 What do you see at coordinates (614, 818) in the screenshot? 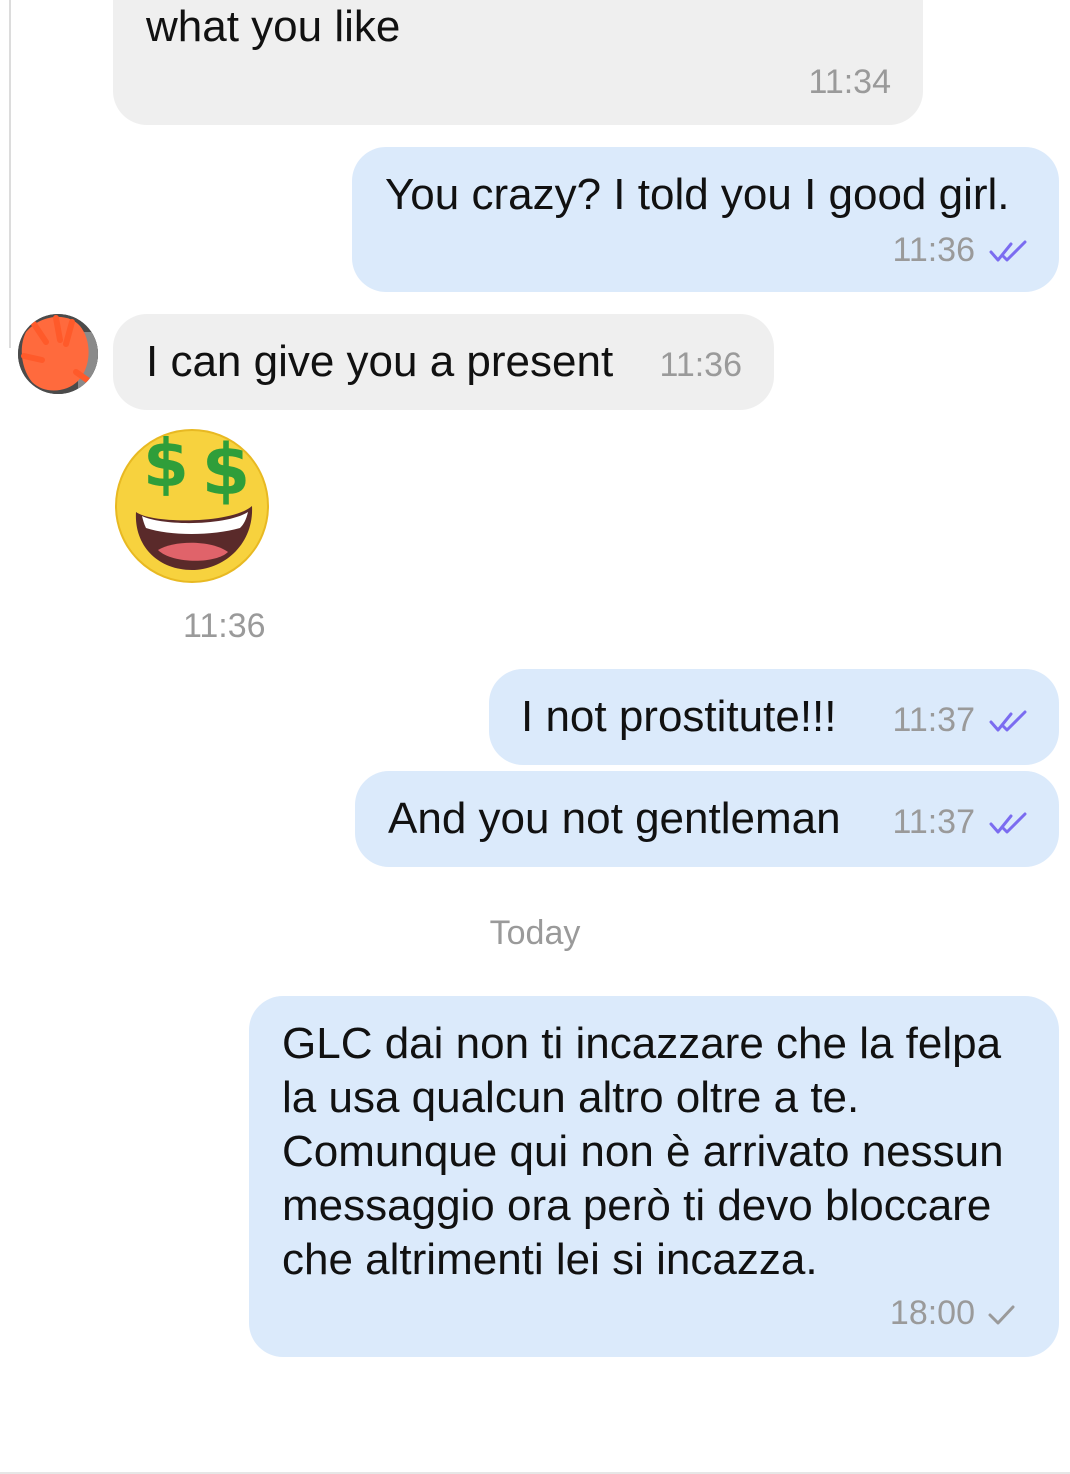
I see `message-text: And you not gentleman` at bounding box center [614, 818].